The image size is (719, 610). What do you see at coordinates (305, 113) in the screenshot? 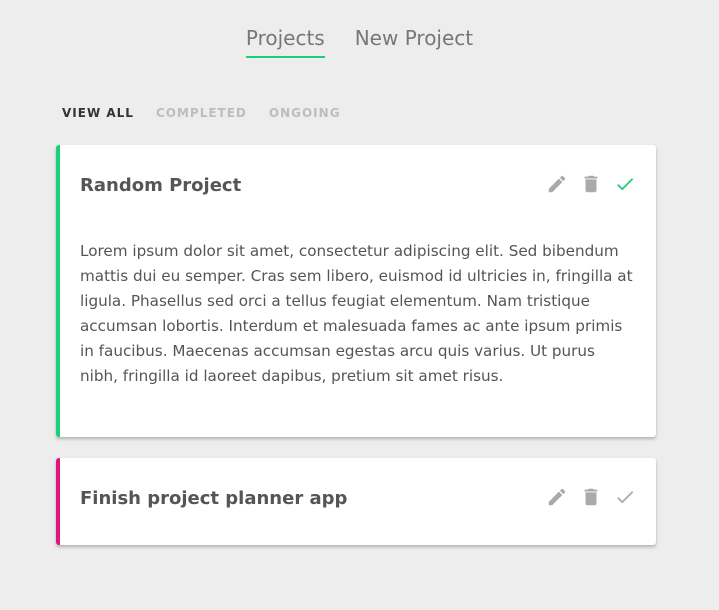
I see `filter-ongoing: ONGOING` at bounding box center [305, 113].